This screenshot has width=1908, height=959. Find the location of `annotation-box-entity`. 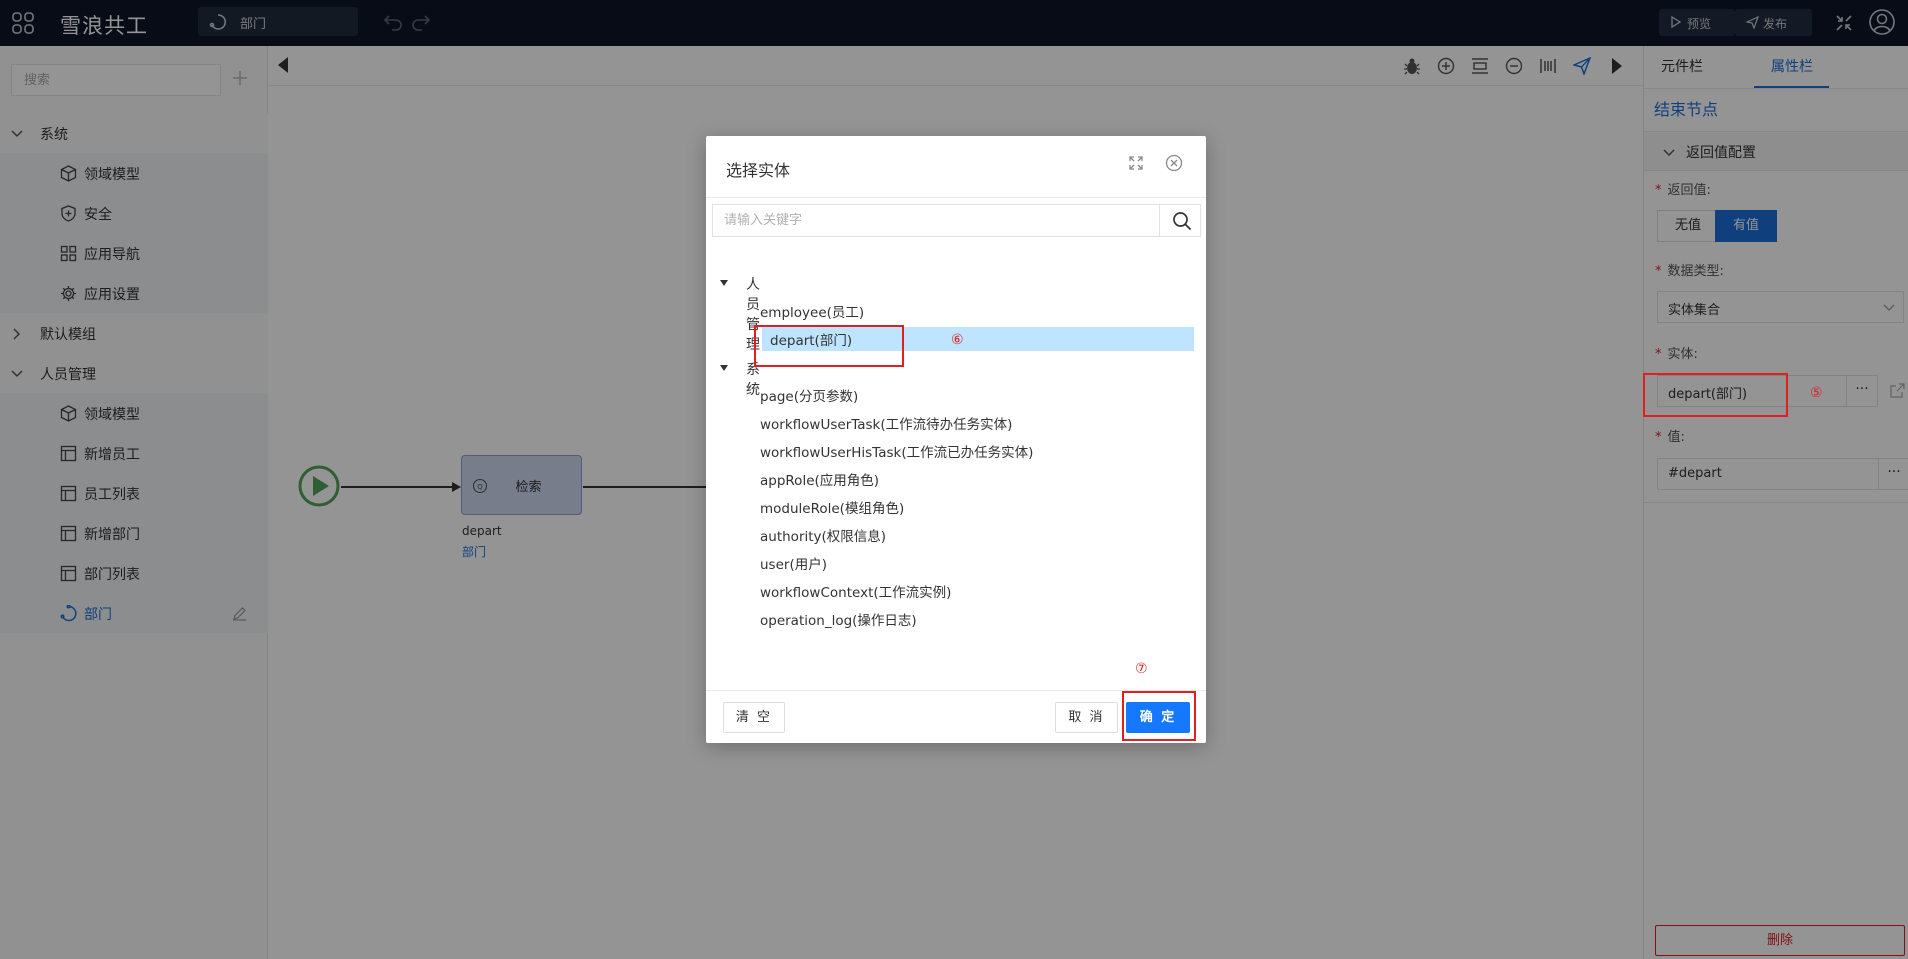

annotation-box-entity is located at coordinates (1715, 395).